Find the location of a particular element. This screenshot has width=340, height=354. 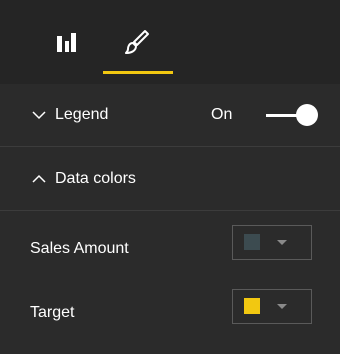

toggle-track is located at coordinates (283, 115).